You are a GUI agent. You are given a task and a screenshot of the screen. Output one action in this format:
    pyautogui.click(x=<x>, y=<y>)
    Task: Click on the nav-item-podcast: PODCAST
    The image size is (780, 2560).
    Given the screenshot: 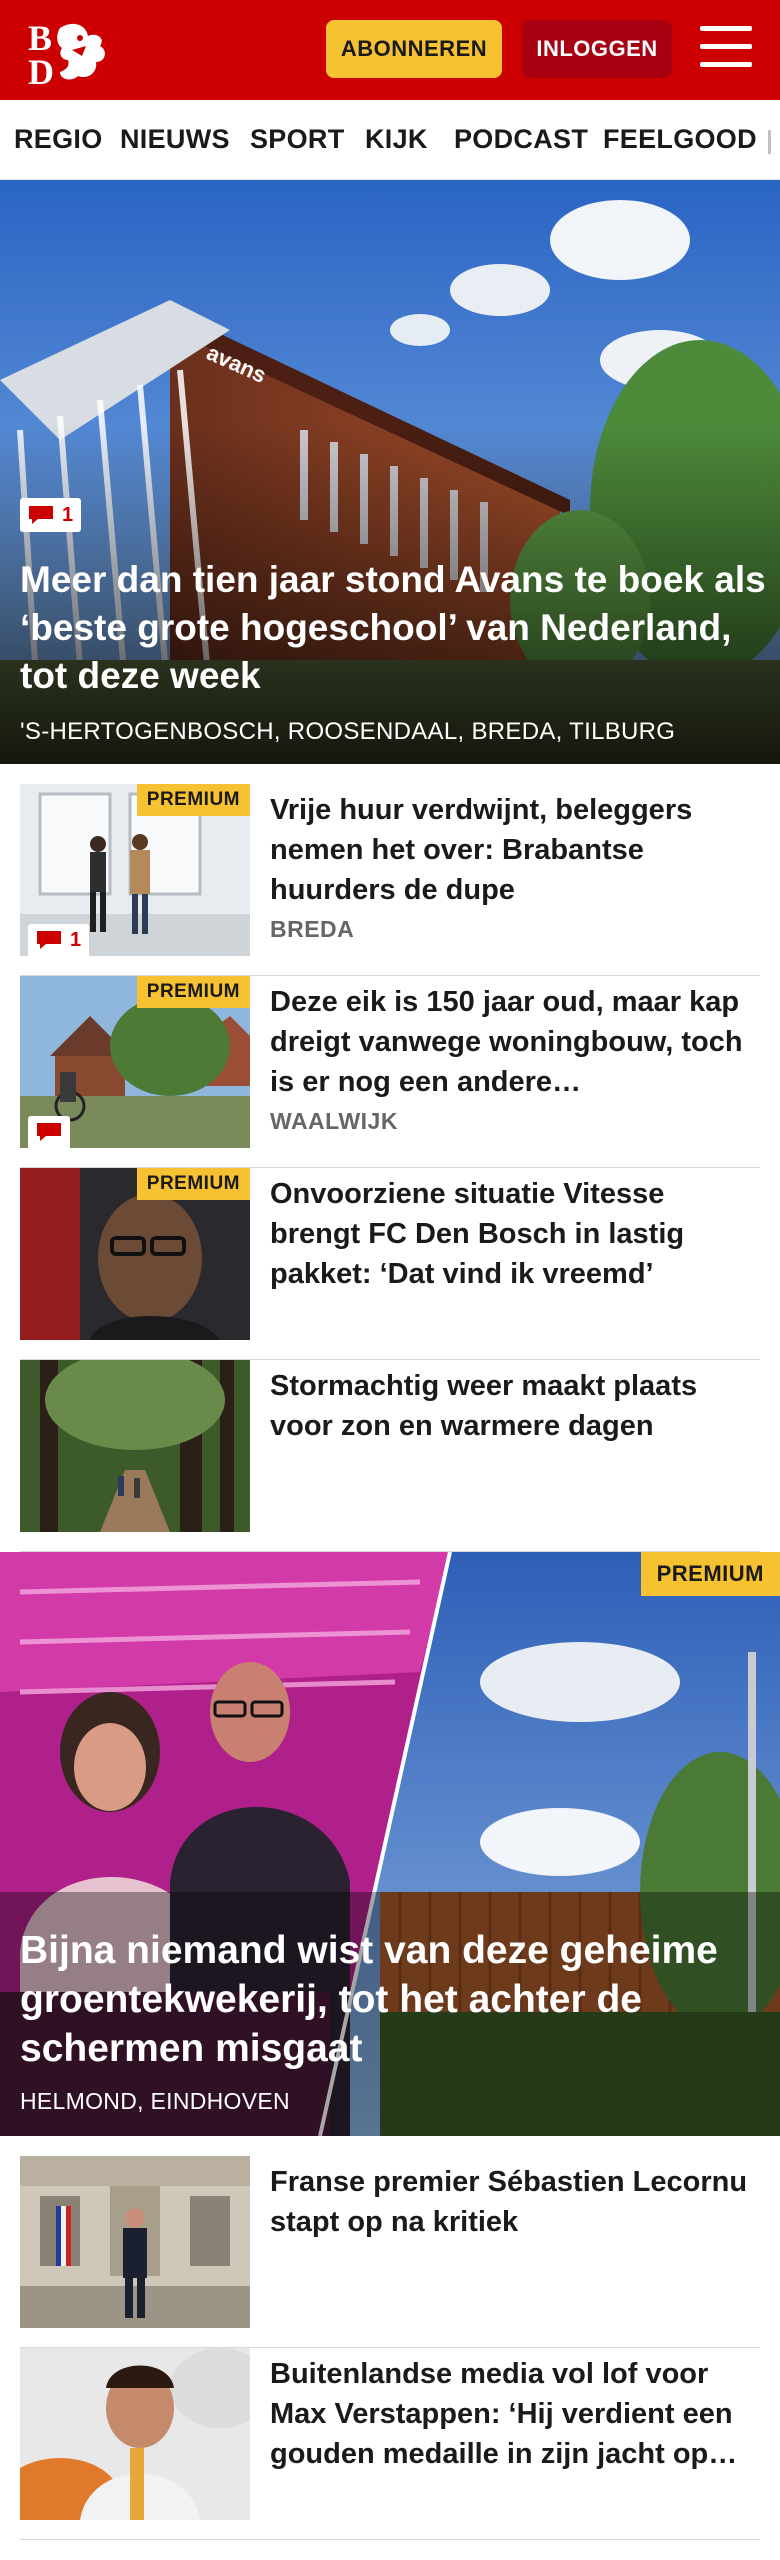 What is the action you would take?
    pyautogui.click(x=521, y=139)
    